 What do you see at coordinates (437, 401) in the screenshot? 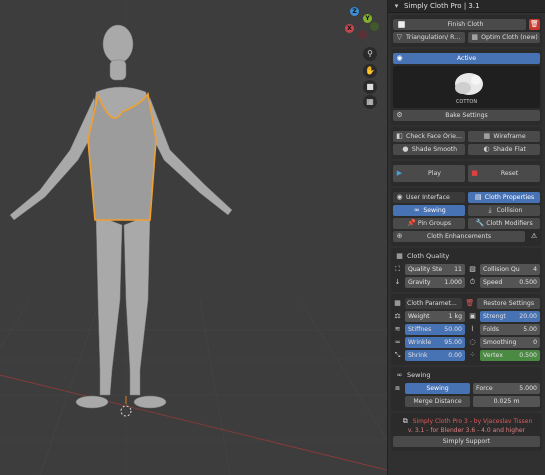
I see `merge-distance-button: Merge Distance` at bounding box center [437, 401].